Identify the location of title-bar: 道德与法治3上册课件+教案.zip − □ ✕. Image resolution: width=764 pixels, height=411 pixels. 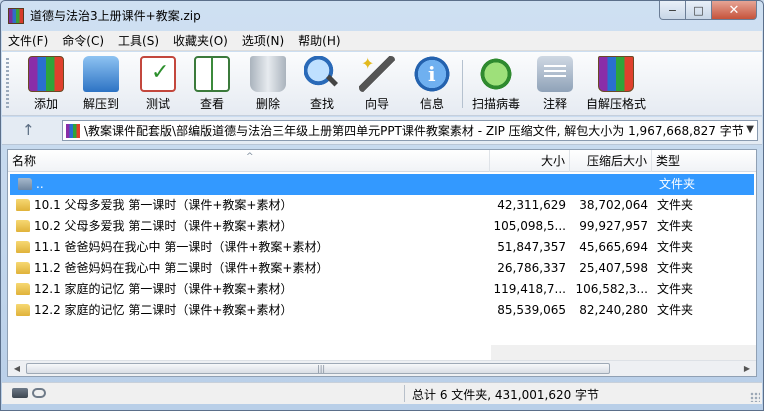
(382, 15).